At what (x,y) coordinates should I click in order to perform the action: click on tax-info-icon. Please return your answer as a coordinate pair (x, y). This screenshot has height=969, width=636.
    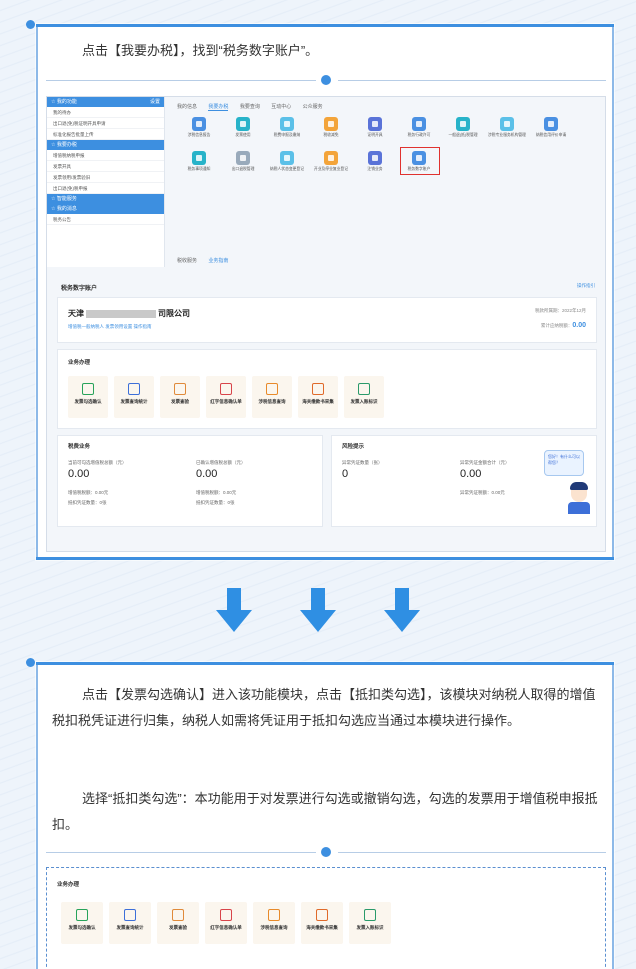
    Looking at the image, I should click on (274, 915).